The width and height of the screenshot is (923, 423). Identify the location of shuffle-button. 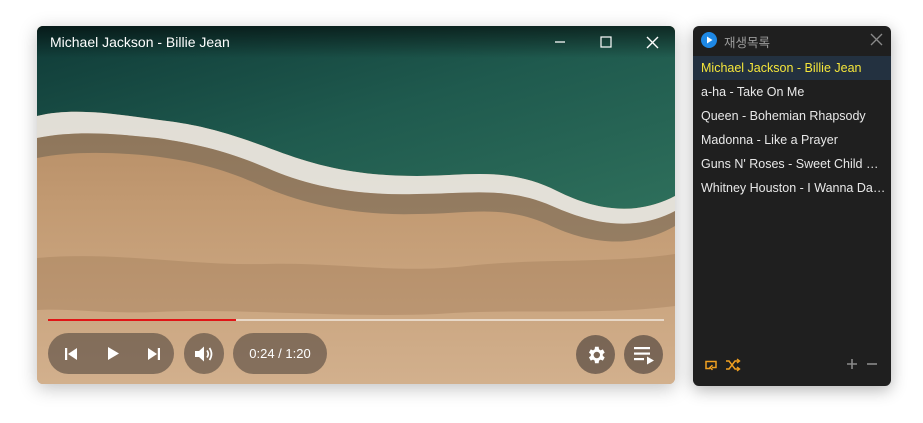
(733, 365).